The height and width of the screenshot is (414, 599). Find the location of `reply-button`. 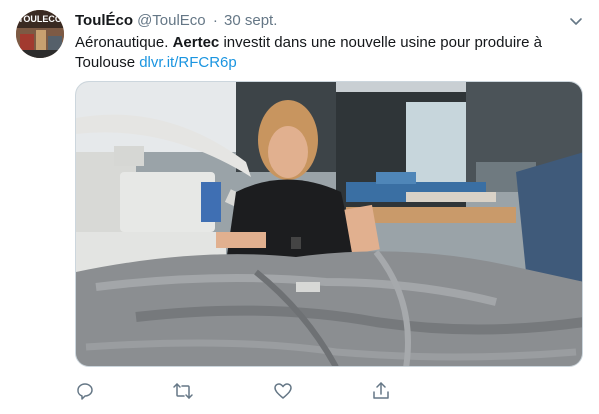

reply-button is located at coordinates (86, 392).